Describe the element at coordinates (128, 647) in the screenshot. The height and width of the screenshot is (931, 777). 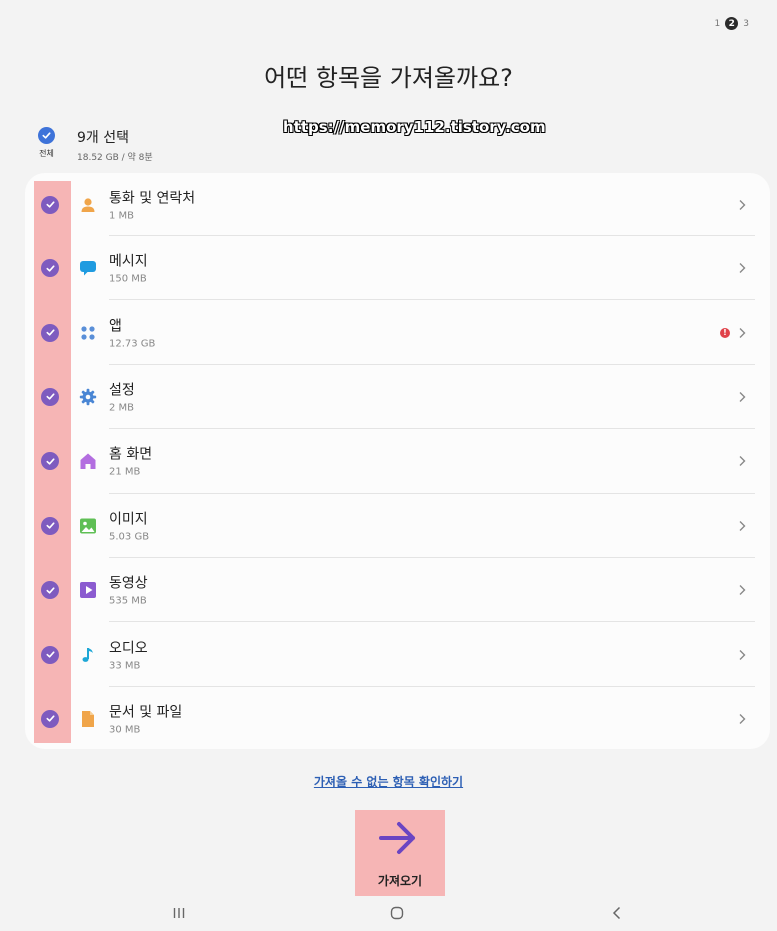
I see `item-title: 오디오` at that location.